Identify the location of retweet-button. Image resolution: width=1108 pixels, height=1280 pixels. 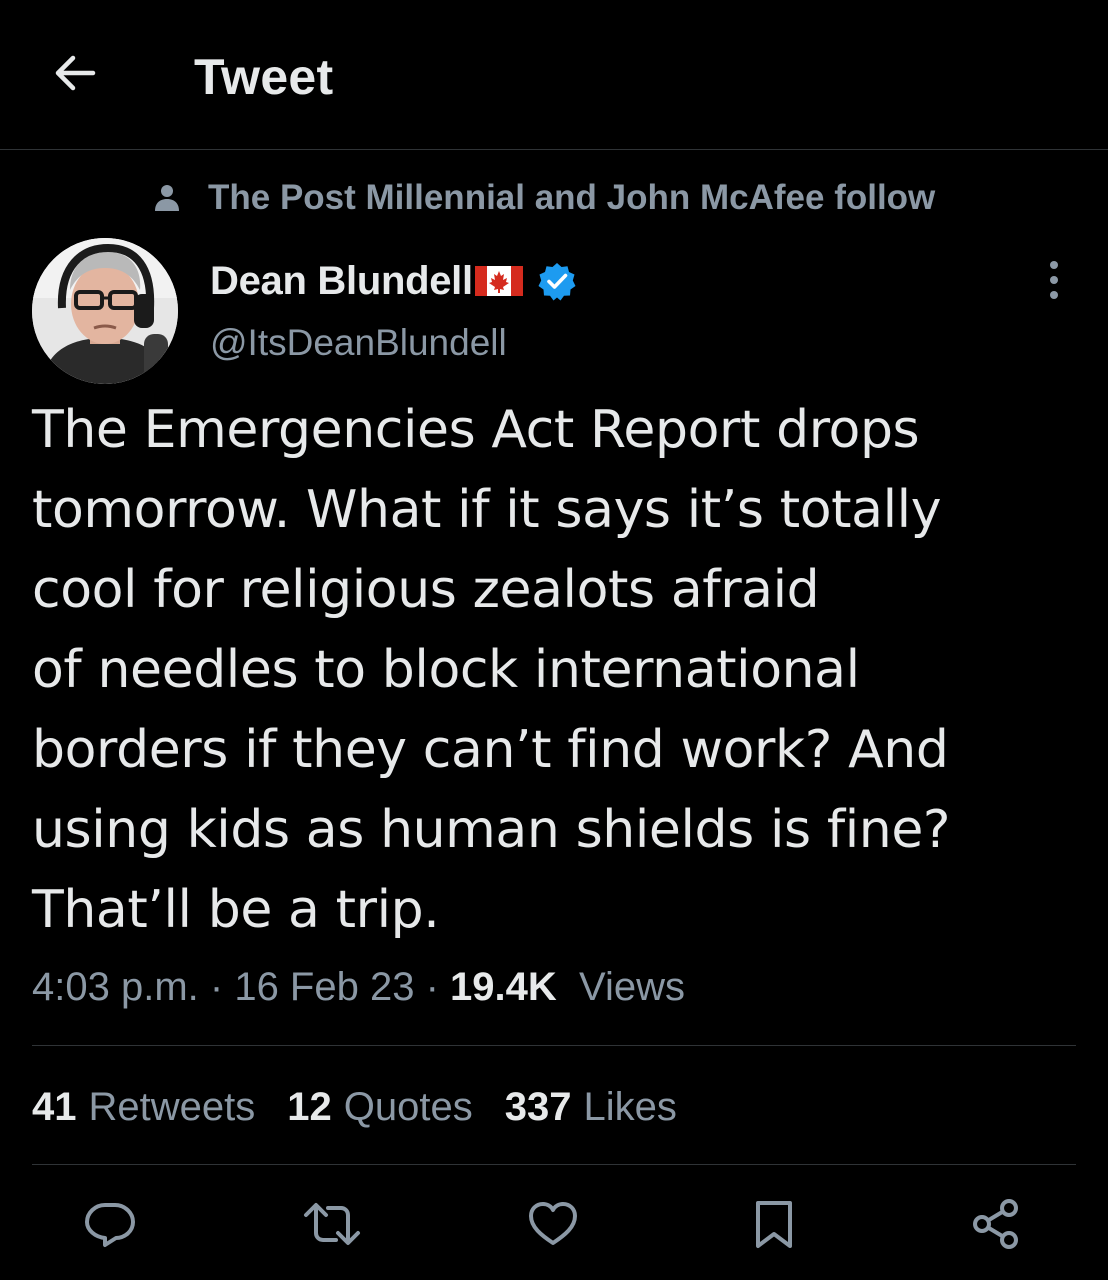
(332, 1226).